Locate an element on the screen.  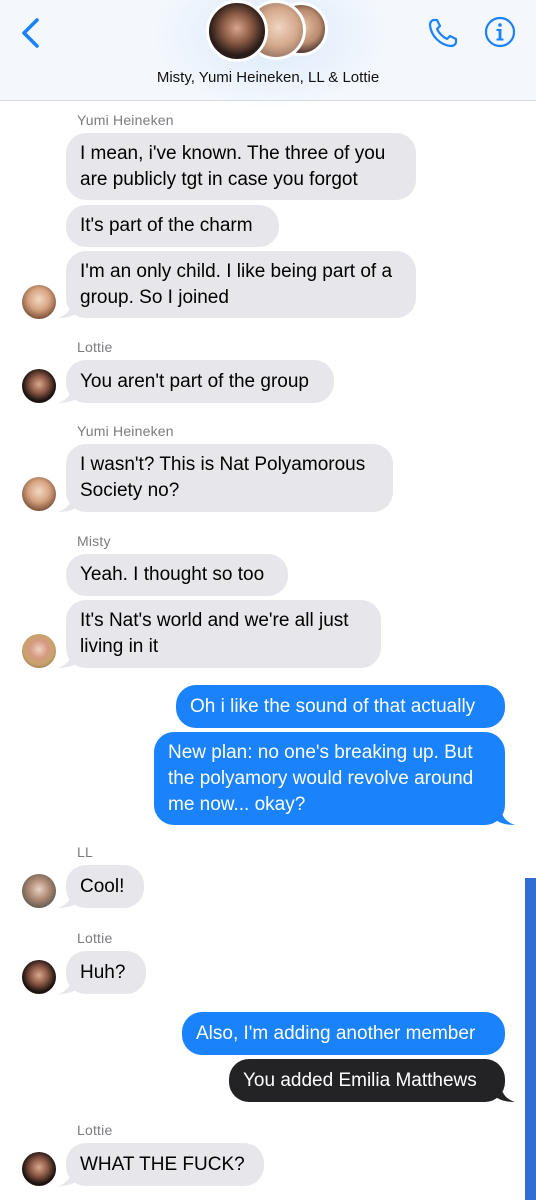
group-avatar-stack is located at coordinates (268, 31).